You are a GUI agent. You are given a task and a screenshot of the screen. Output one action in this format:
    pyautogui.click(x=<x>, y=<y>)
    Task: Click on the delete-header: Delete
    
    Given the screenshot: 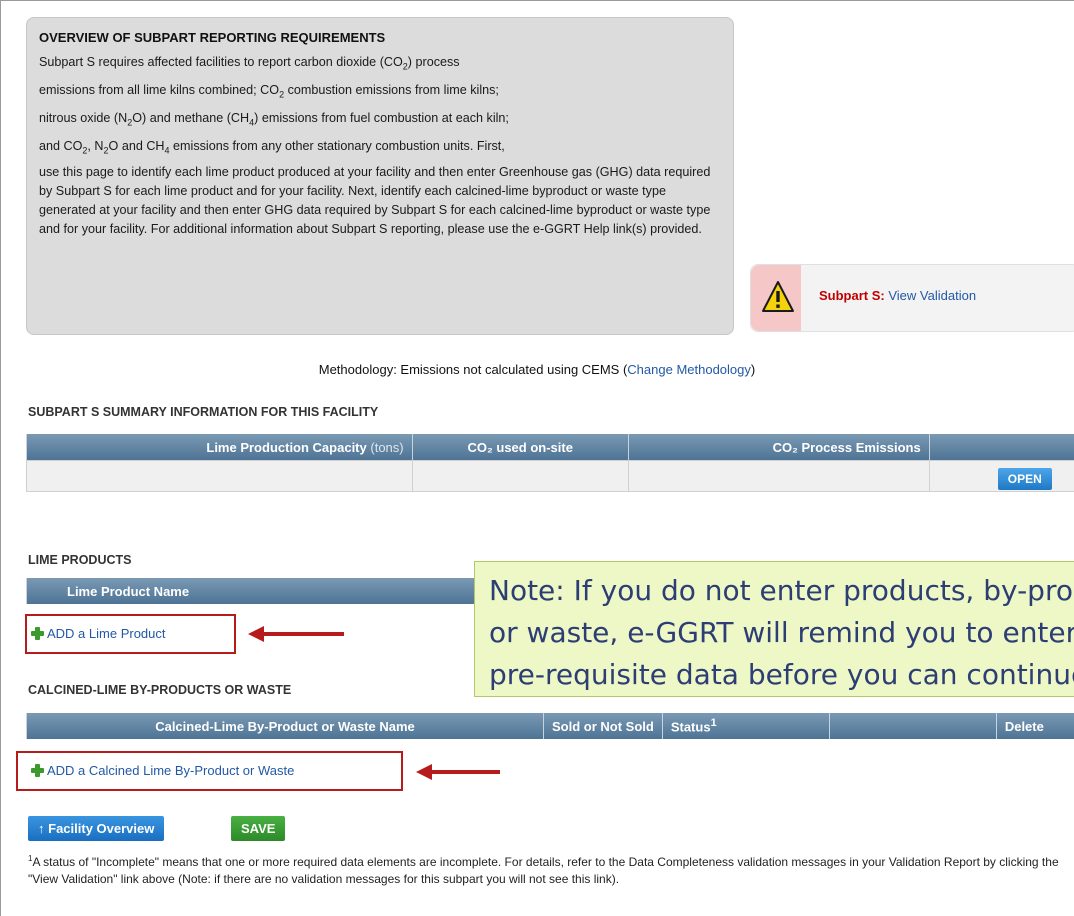 What is the action you would take?
    pyautogui.click(x=1034, y=726)
    